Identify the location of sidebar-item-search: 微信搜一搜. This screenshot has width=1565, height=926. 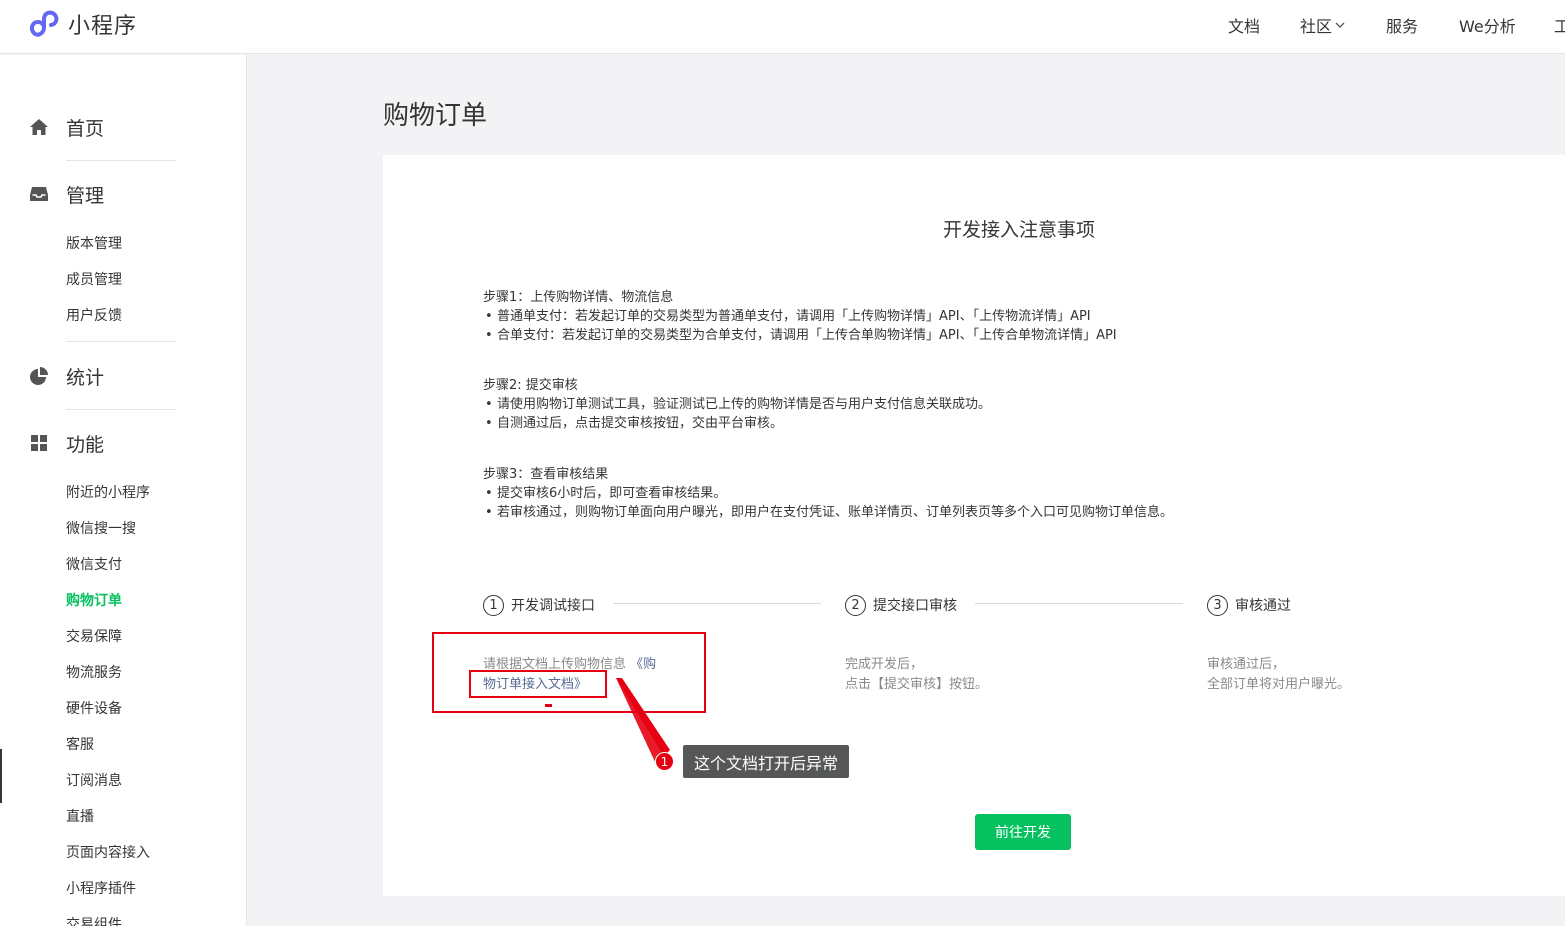
(101, 529).